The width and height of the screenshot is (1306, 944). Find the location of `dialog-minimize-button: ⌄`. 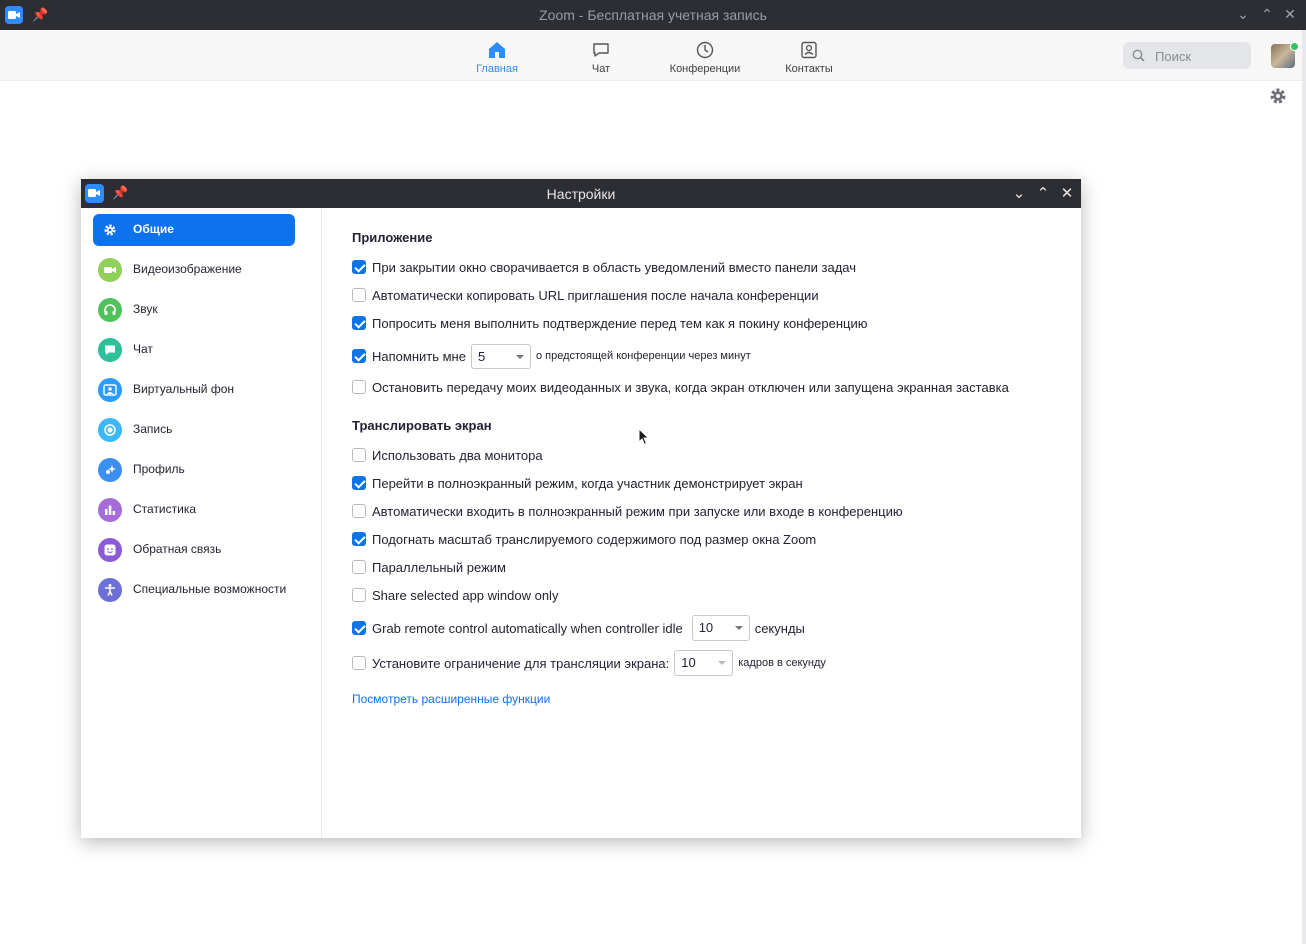

dialog-minimize-button: ⌄ is located at coordinates (1019, 193).